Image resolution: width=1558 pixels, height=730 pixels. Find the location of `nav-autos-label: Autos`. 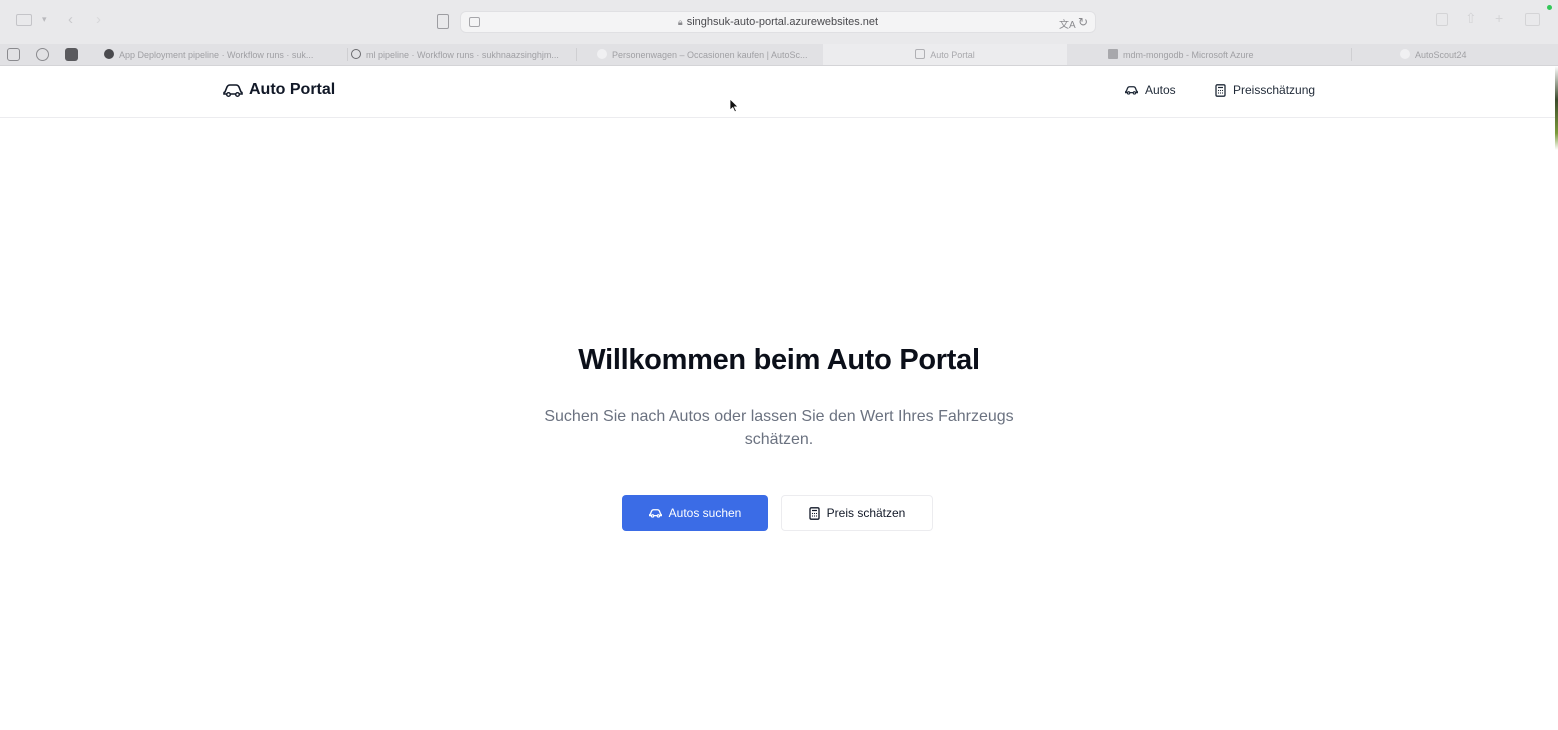

nav-autos-label: Autos is located at coordinates (1160, 90).